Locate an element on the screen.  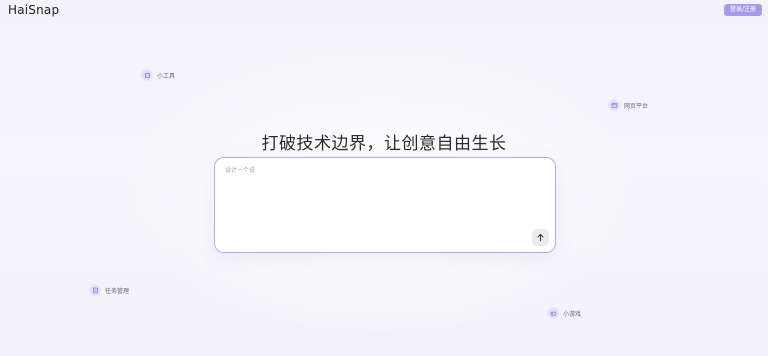
tag-mini-games: 小游戏 is located at coordinates (564, 313).